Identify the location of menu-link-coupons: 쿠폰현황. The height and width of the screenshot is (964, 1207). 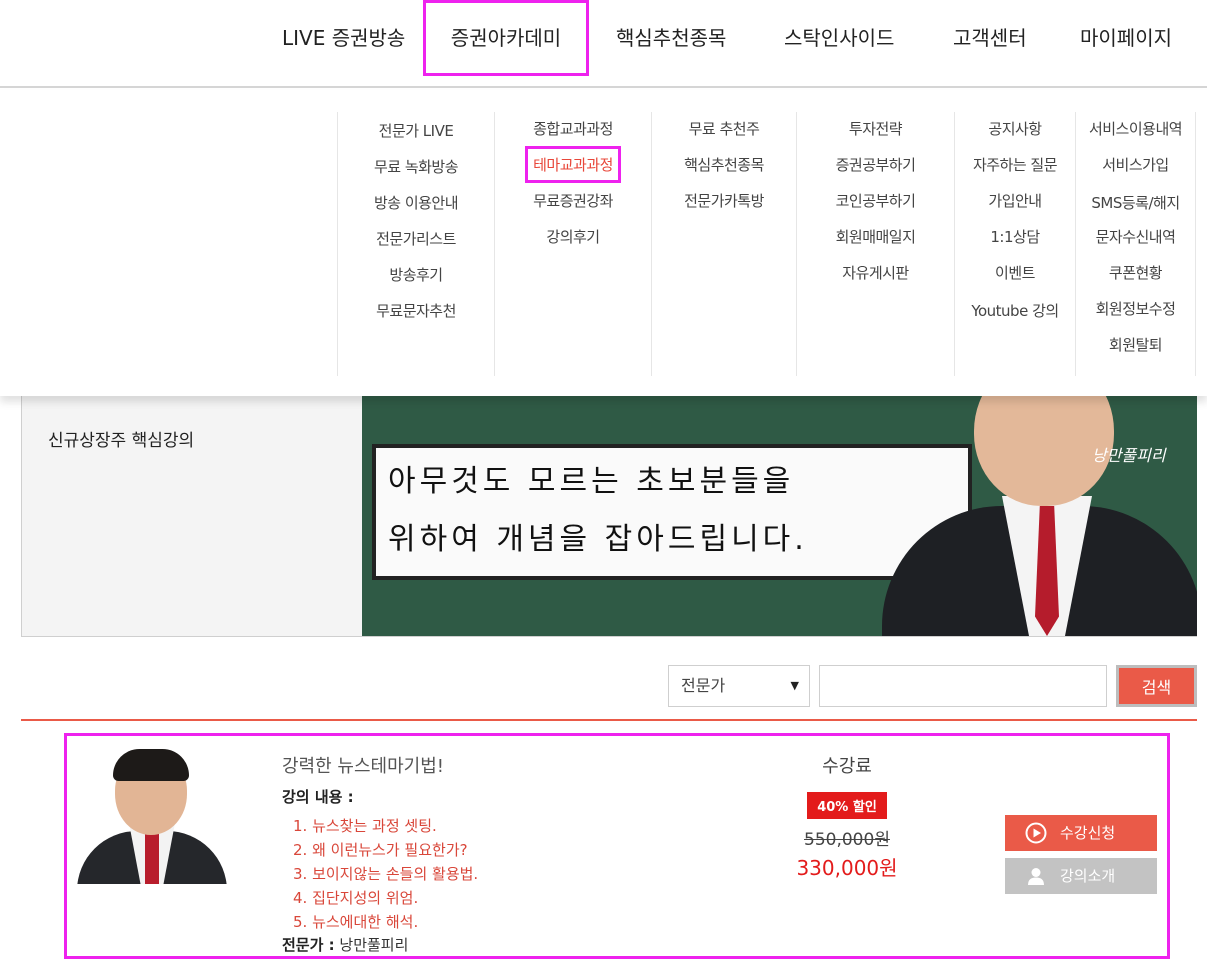
(1135, 272).